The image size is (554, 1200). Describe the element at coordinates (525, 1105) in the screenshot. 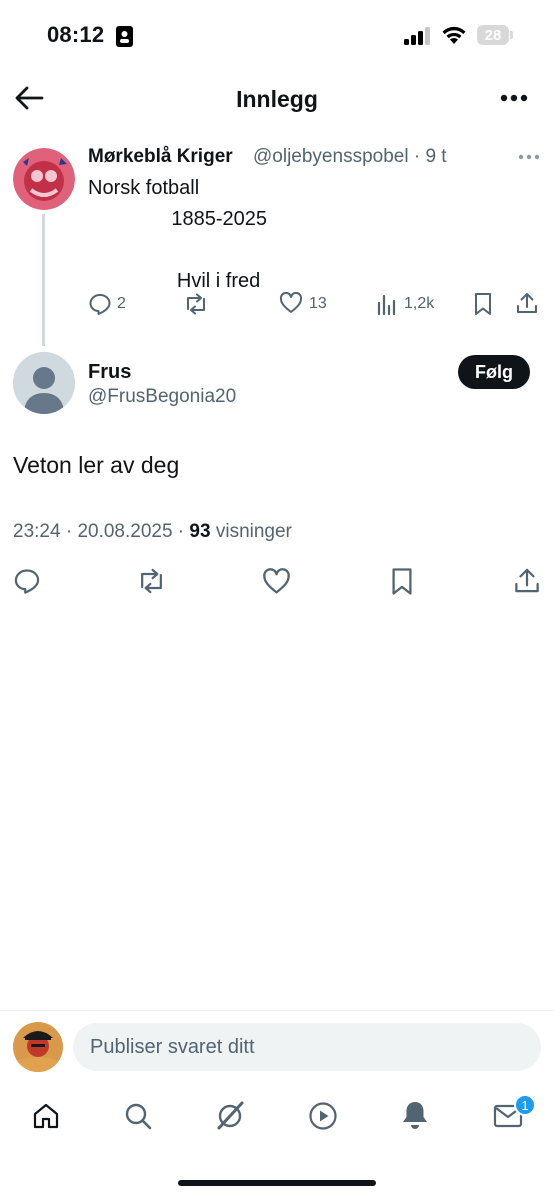

I see `messages-badge: 1` at that location.